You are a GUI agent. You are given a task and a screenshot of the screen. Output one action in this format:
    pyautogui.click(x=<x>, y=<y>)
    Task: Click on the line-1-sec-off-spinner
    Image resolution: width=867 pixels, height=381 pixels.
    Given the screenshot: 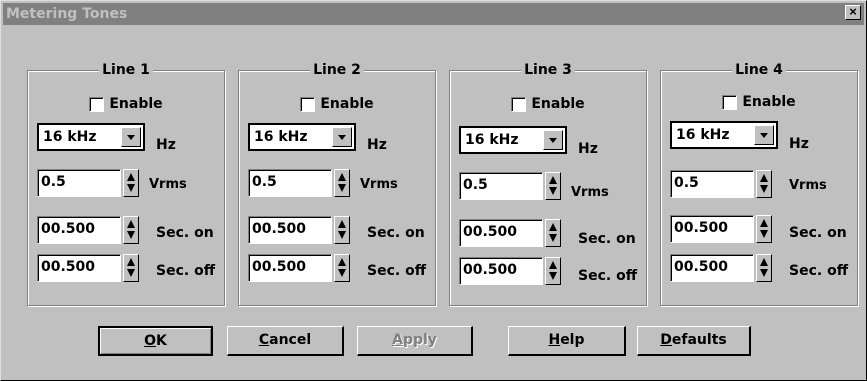 What is the action you would take?
    pyautogui.click(x=131, y=268)
    